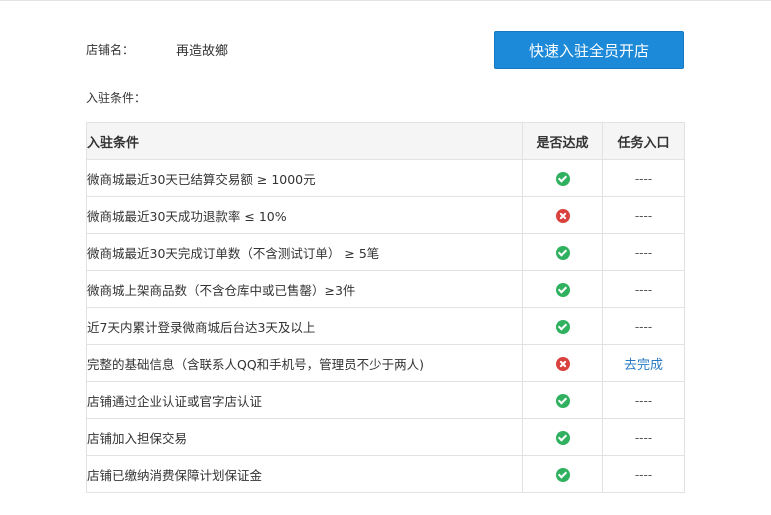 This screenshot has height=515, width=771. I want to click on condition-text: 微商城最近30天完成订单数（不含测试订单） ≥ 5笔, so click(304, 252).